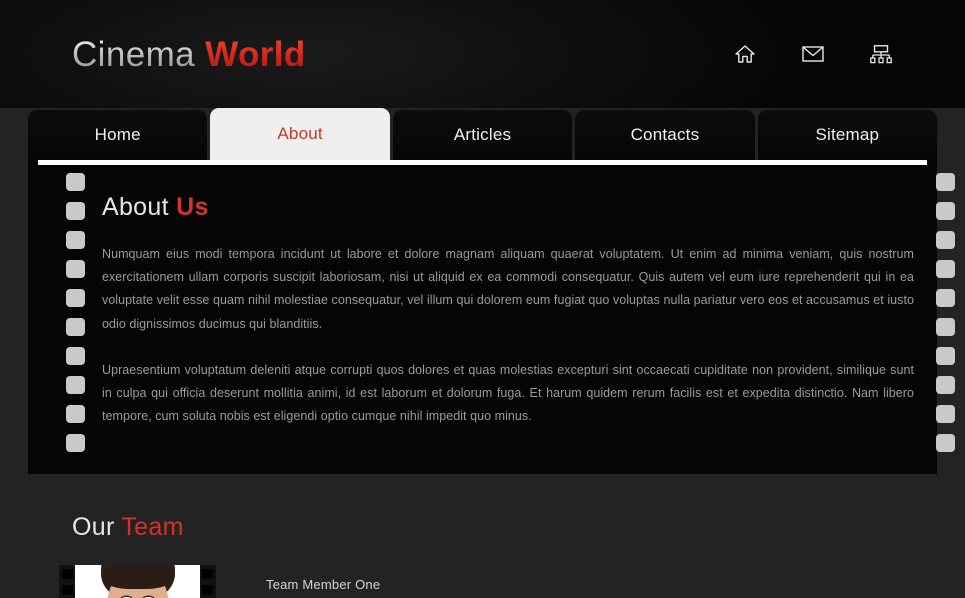 This screenshot has height=598, width=965. Describe the element at coordinates (255, 54) in the screenshot. I see `logo-accent-text: World` at that location.